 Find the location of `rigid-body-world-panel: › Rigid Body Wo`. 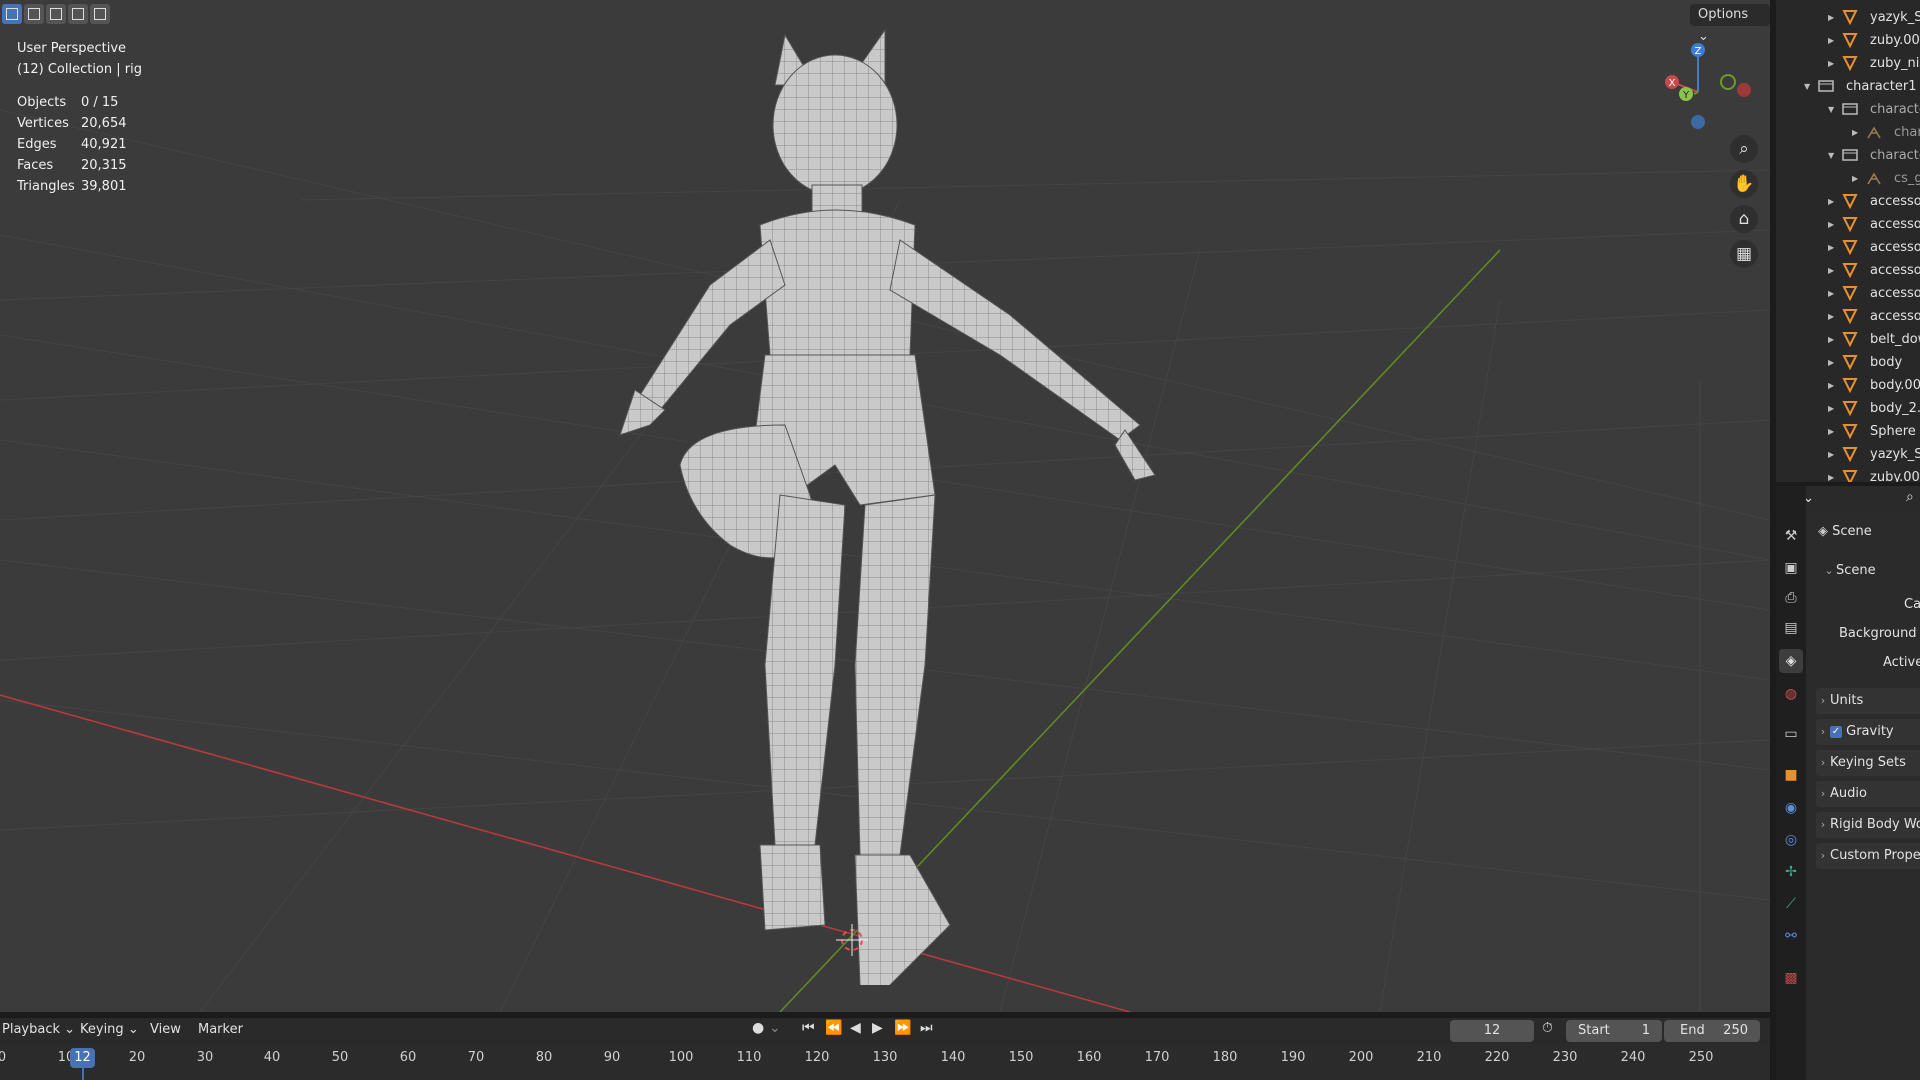

rigid-body-world-panel: › Rigid Body Wo is located at coordinates (1868, 825).